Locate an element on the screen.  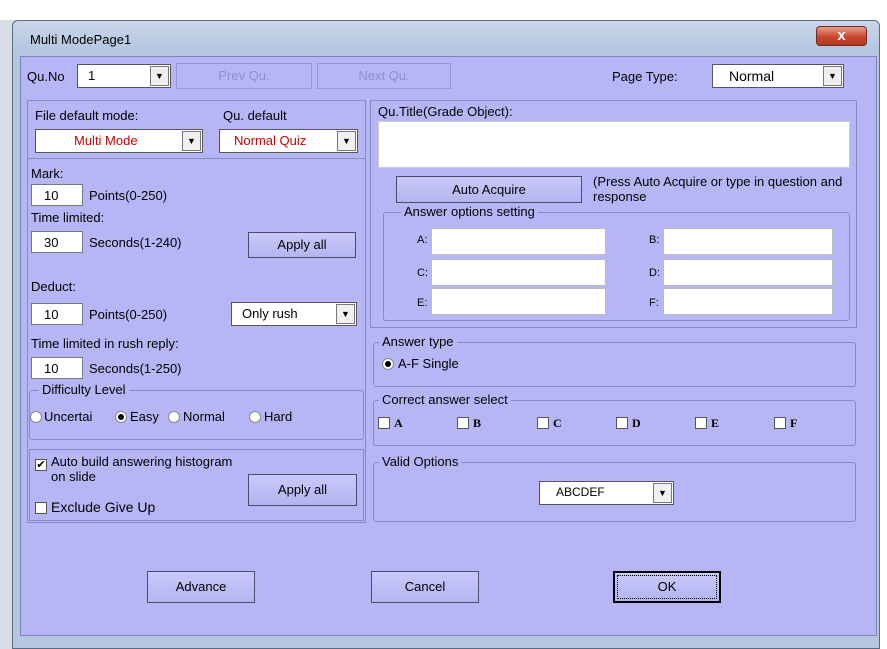
option-b-input is located at coordinates (748, 241).